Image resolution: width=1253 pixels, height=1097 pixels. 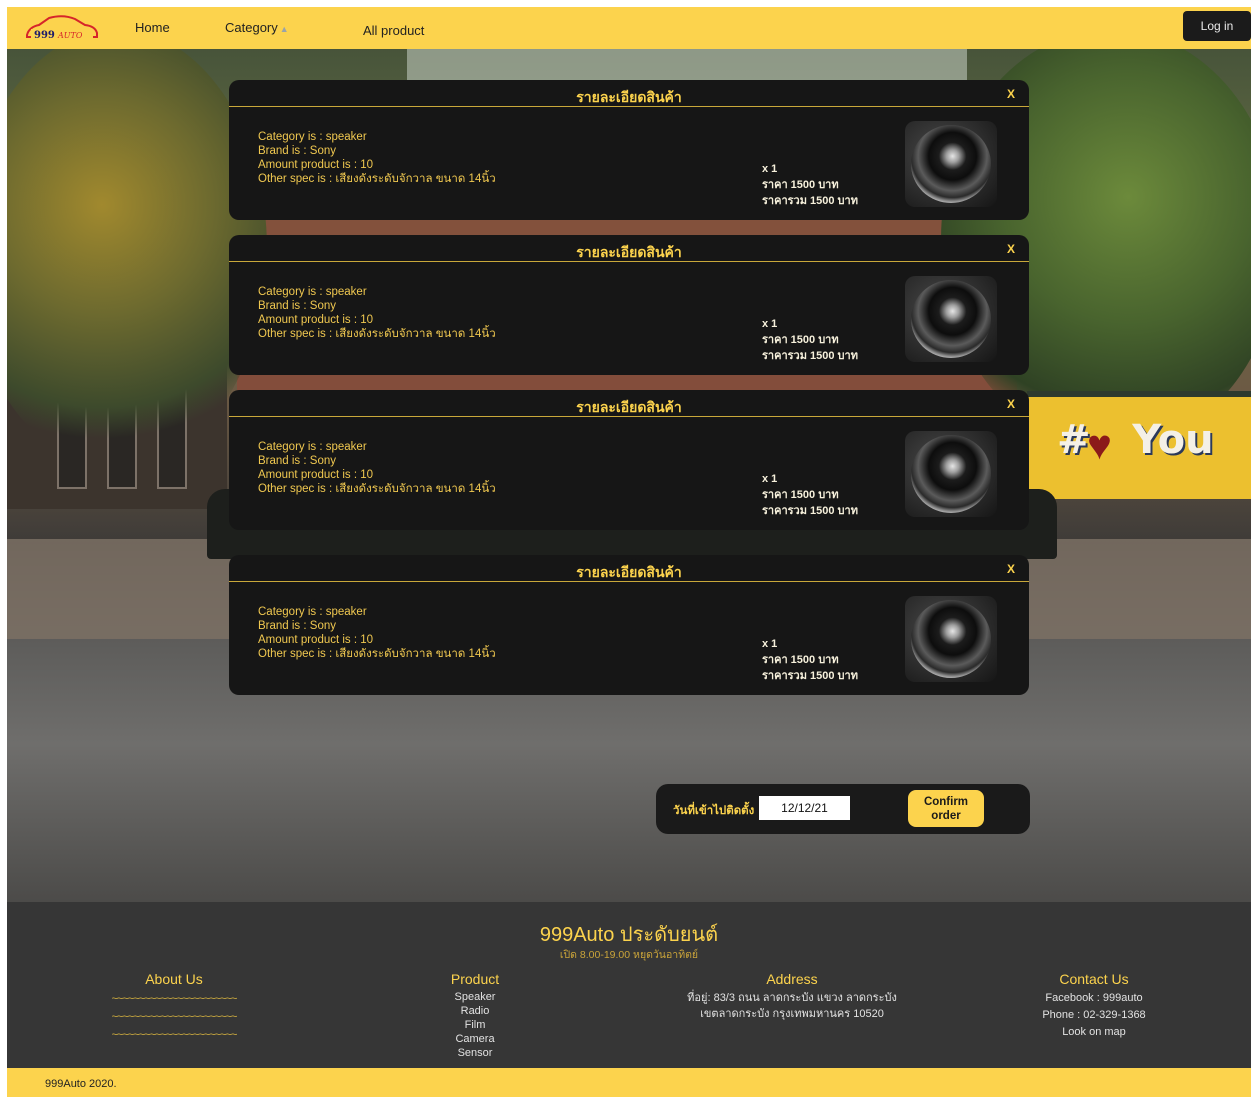 I want to click on logo: 999 AUTO, so click(x=61, y=28).